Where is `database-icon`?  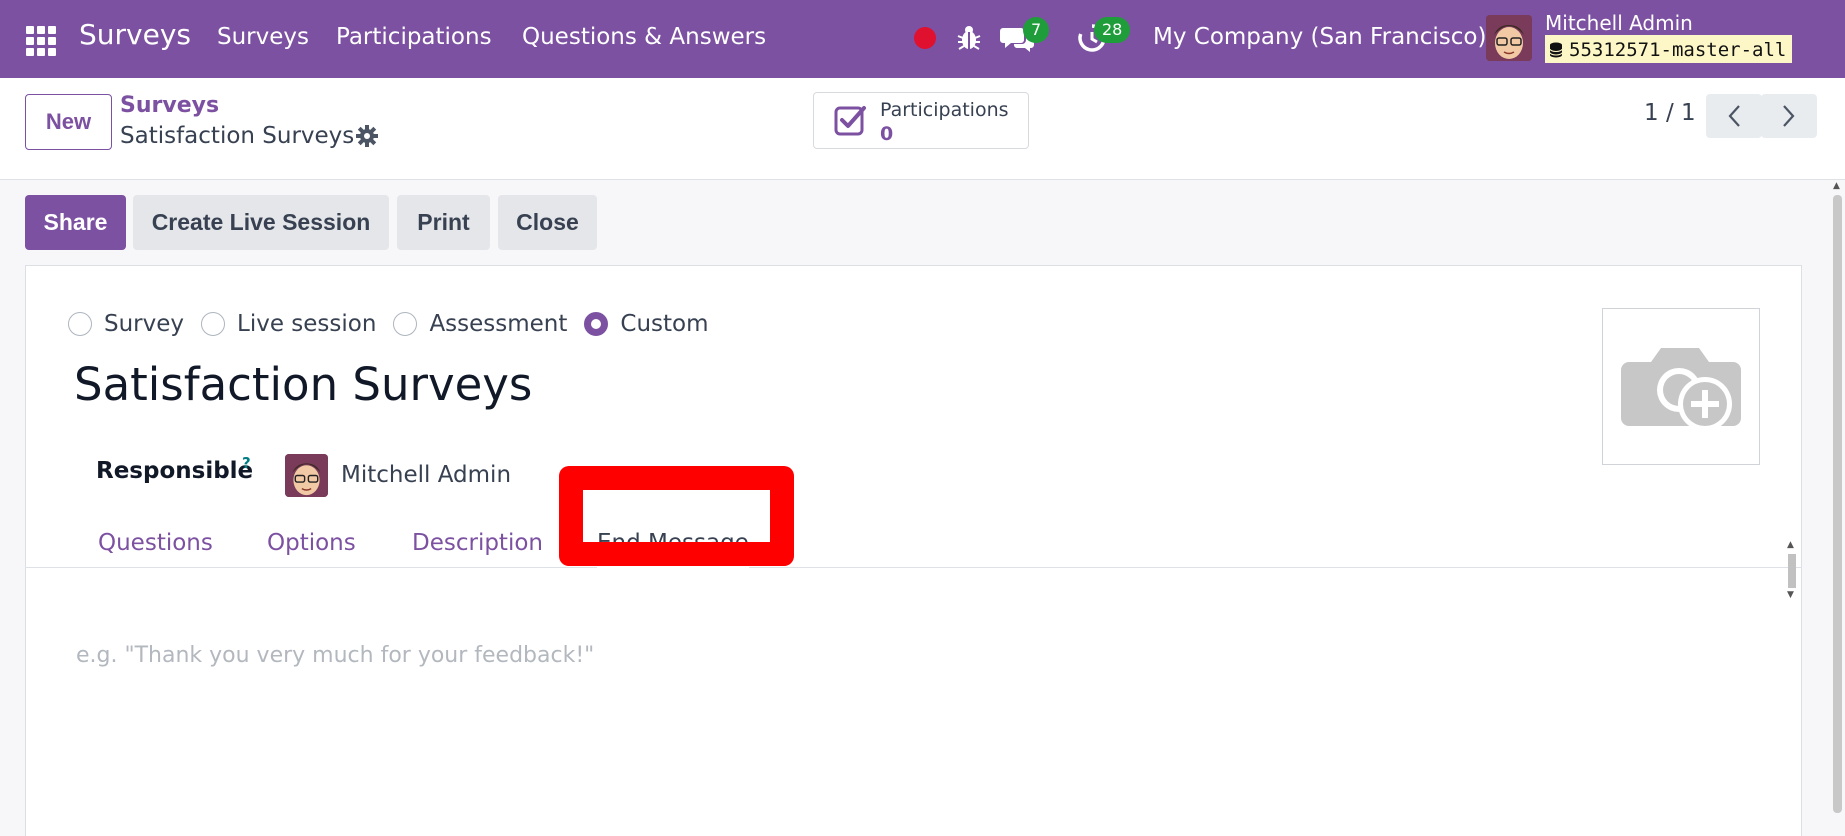 database-icon is located at coordinates (1556, 50).